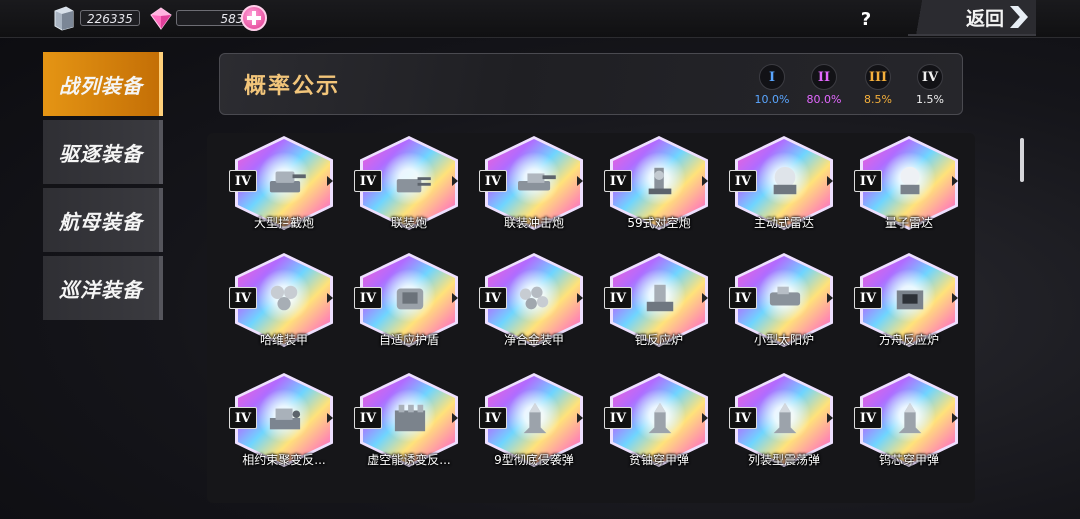 This screenshot has height=519, width=1080. I want to click on equipment-card: IV 联装冲击炮, so click(534, 195).